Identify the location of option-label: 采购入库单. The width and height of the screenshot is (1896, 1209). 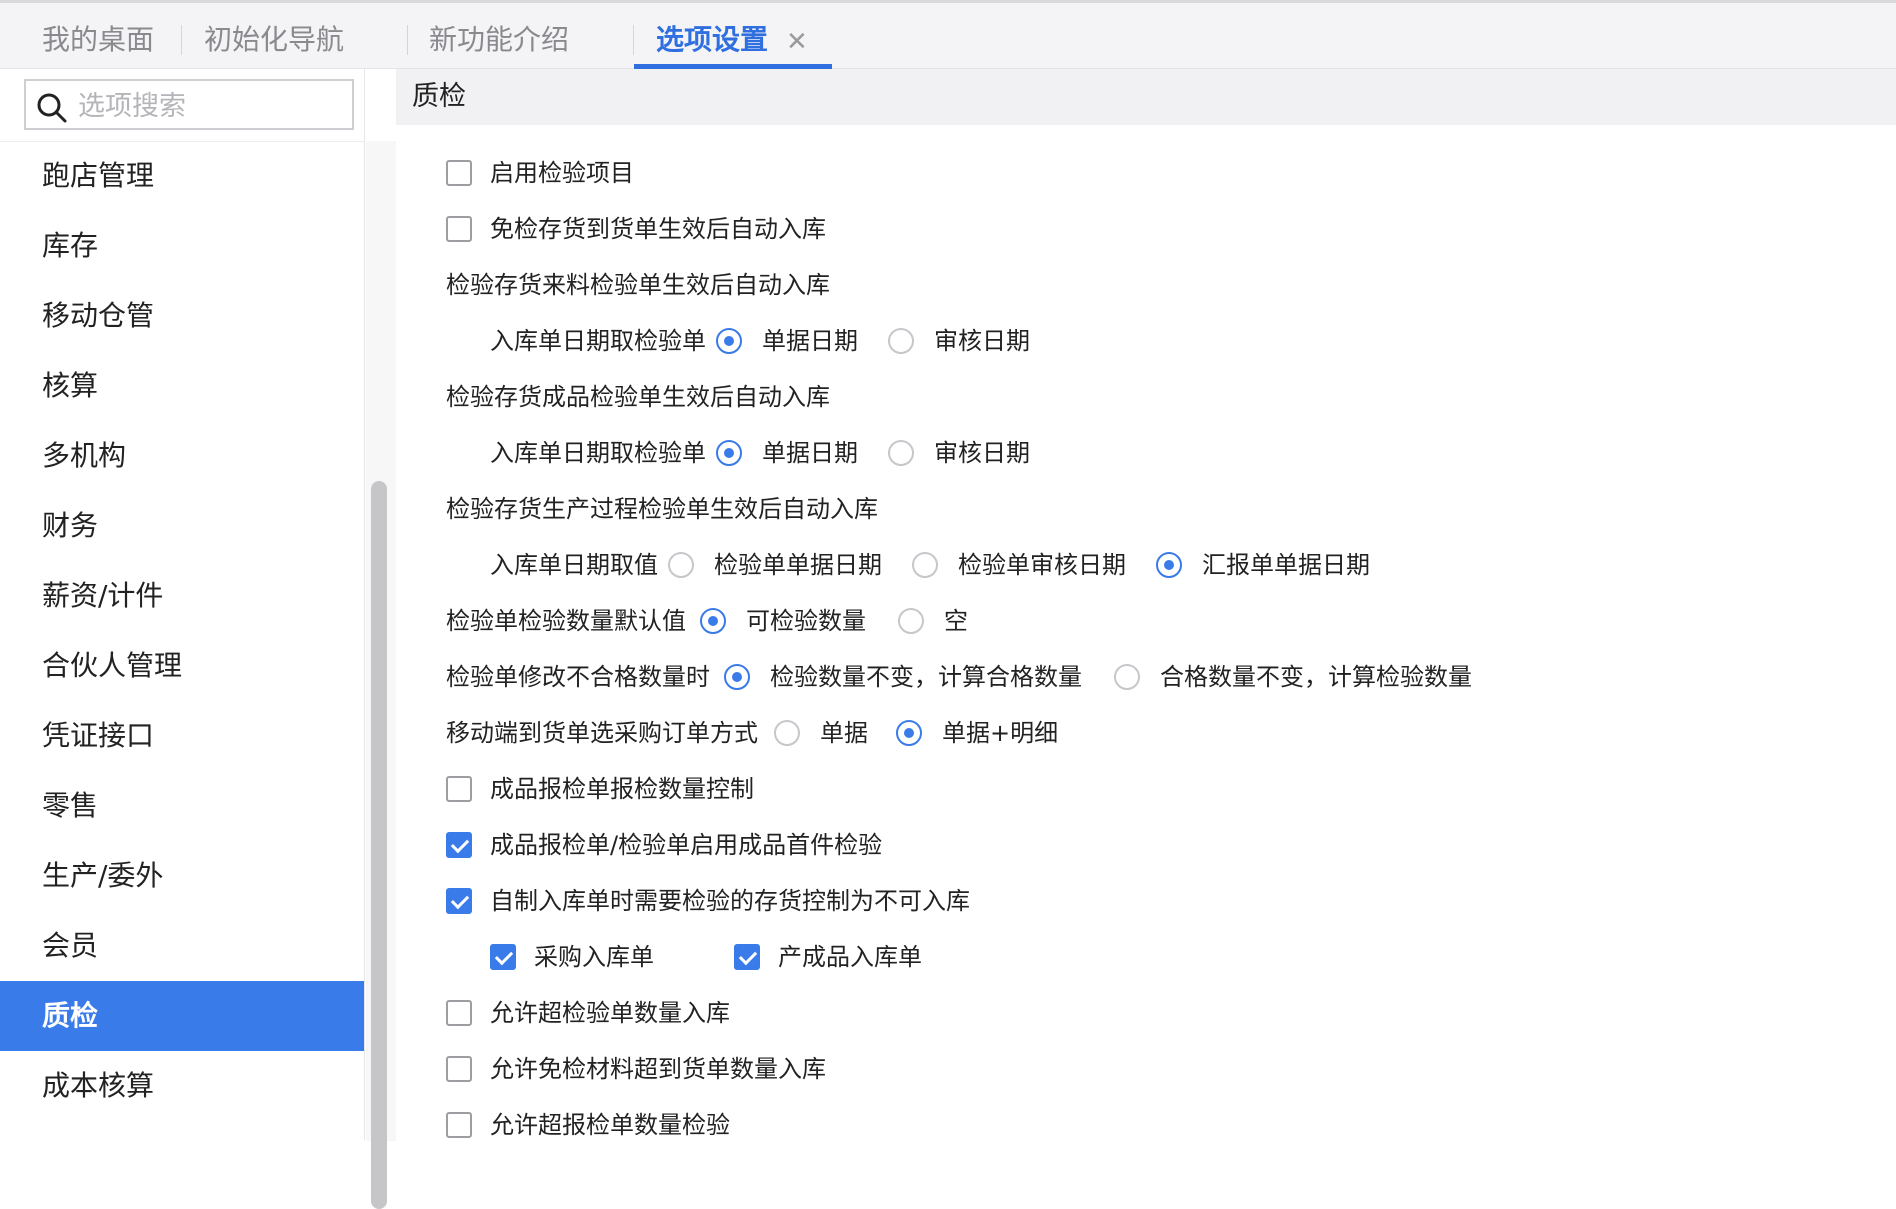
(594, 957).